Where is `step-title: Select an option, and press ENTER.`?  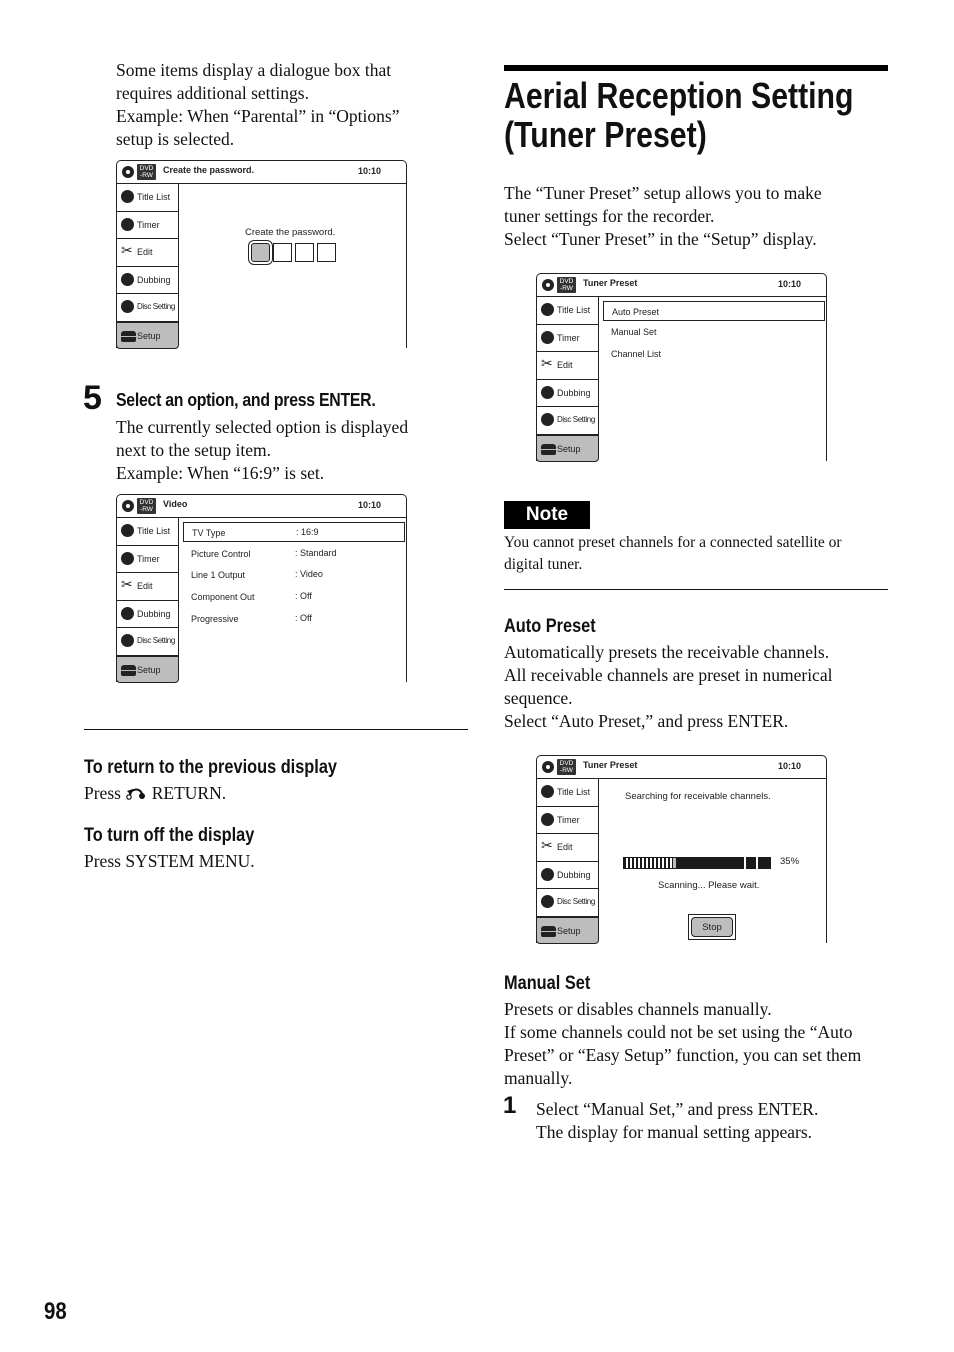 step-title: Select an option, and press ENTER. is located at coordinates (246, 400).